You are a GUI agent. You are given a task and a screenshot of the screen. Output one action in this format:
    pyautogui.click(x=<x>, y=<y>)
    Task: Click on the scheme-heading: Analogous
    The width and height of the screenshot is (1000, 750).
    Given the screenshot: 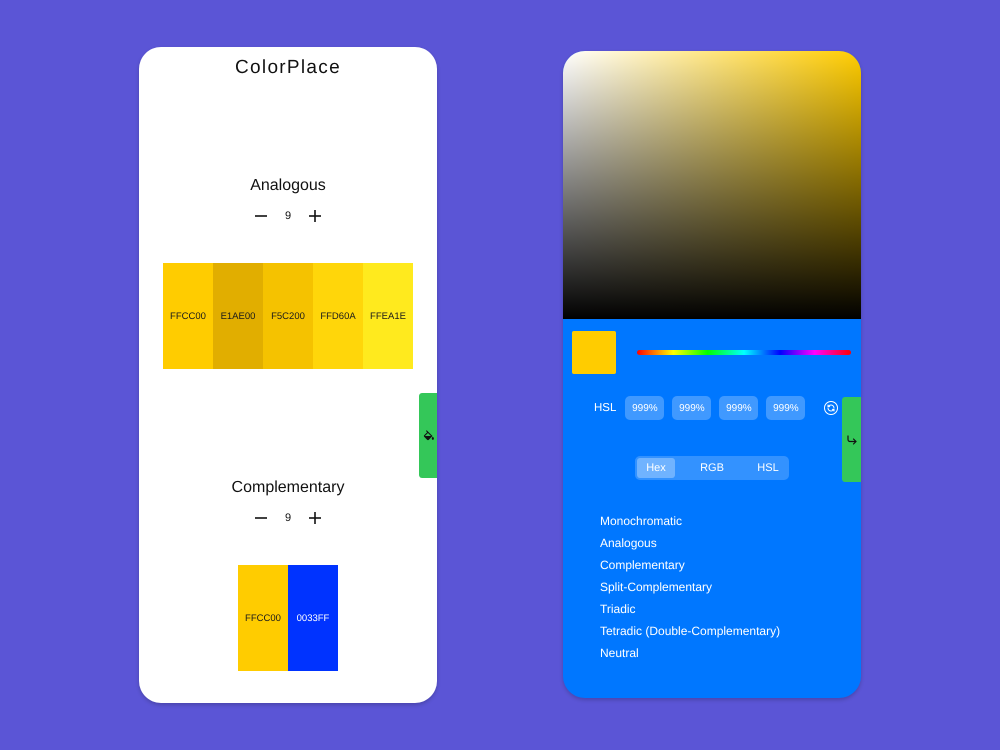 What is the action you would take?
    pyautogui.click(x=288, y=186)
    